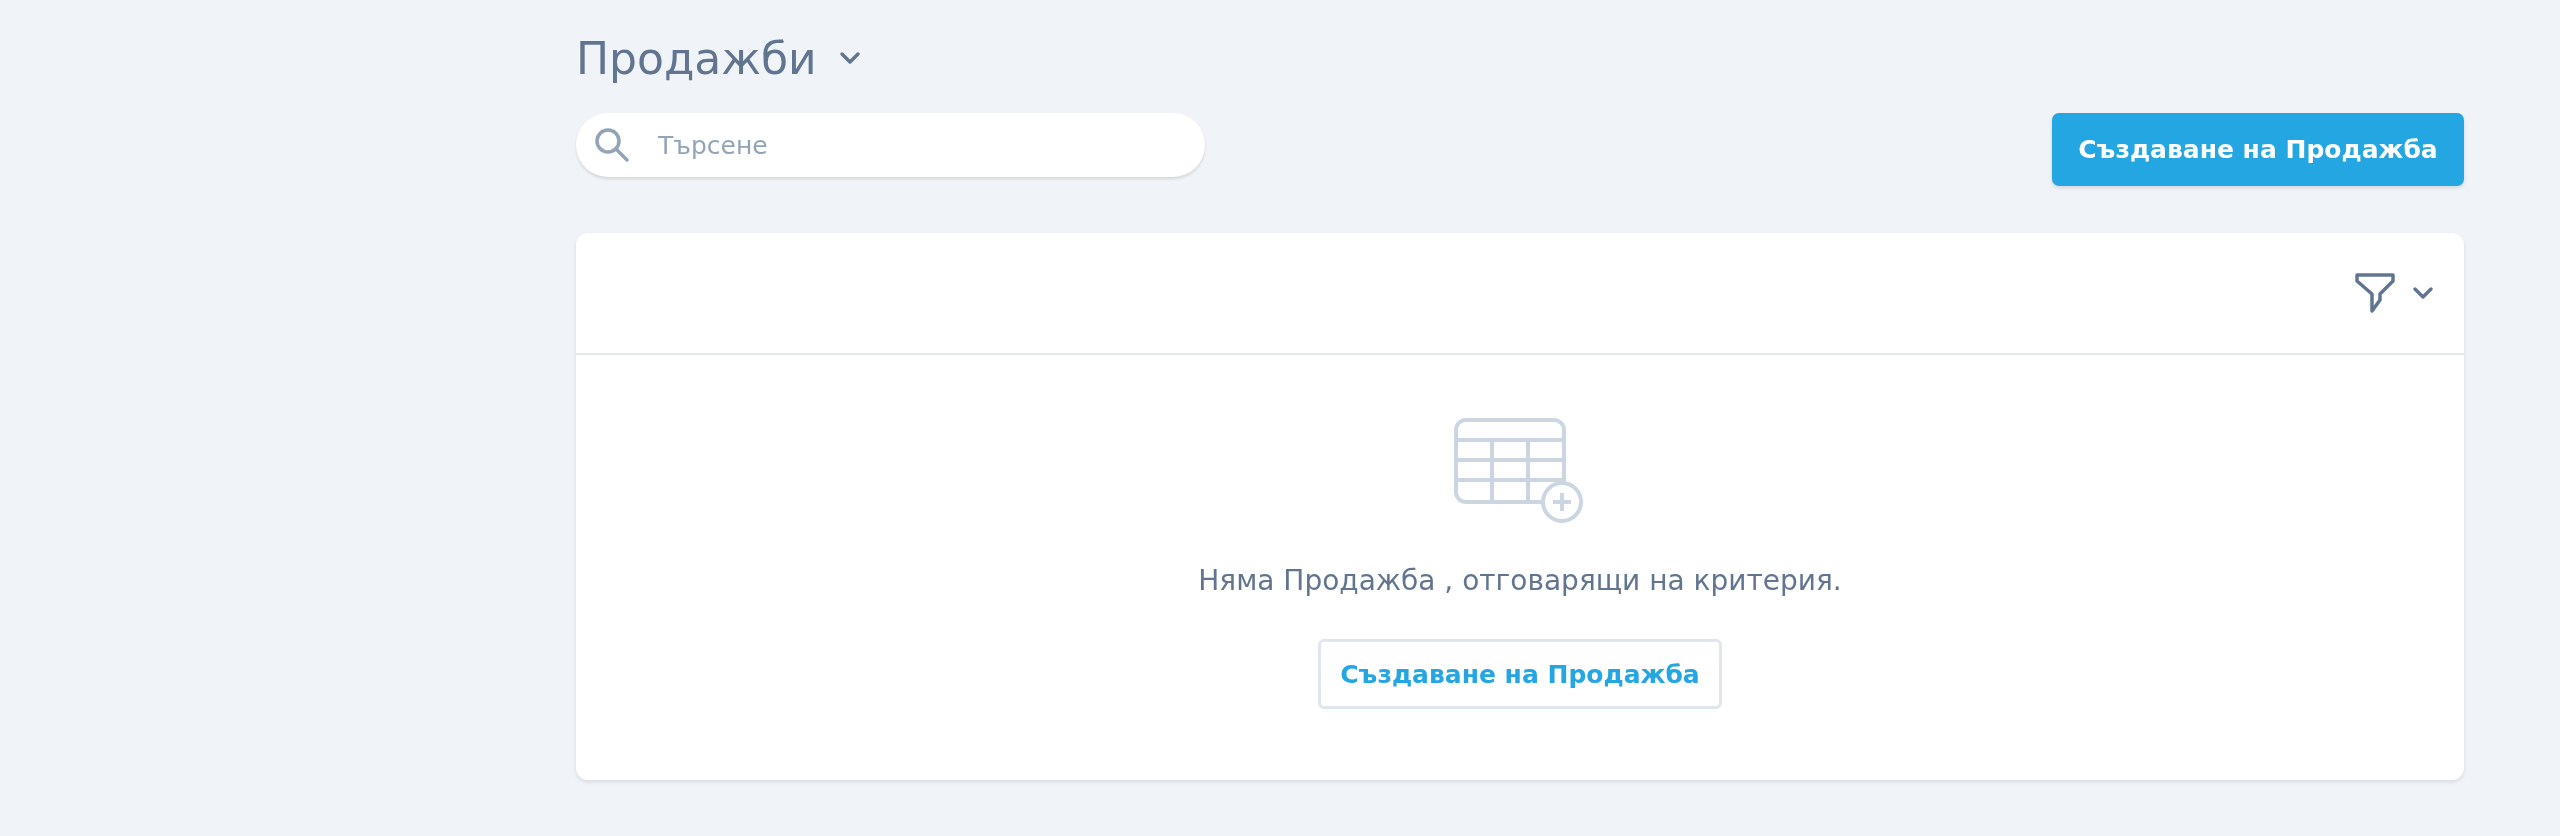 This screenshot has height=836, width=2560. I want to click on empty-message: Няма Продажба , отговарящи на критерия., so click(1520, 580).